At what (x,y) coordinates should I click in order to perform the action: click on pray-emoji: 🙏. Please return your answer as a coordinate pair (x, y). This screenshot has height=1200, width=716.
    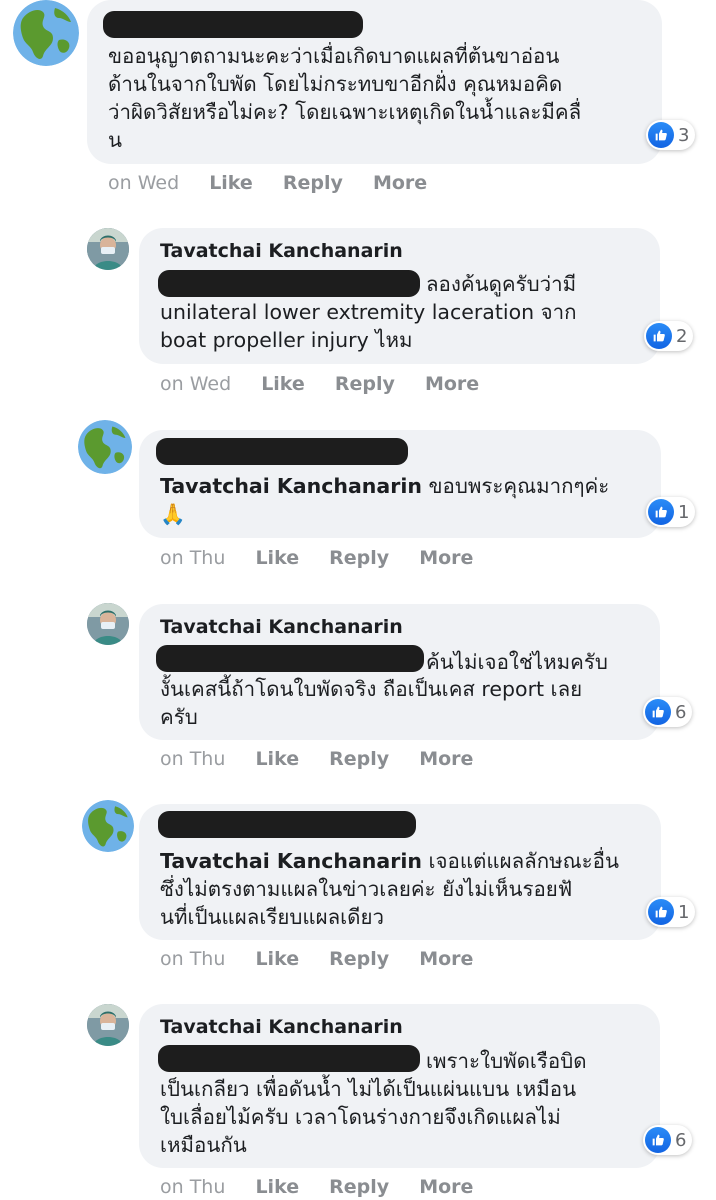
    Looking at the image, I should click on (173, 514).